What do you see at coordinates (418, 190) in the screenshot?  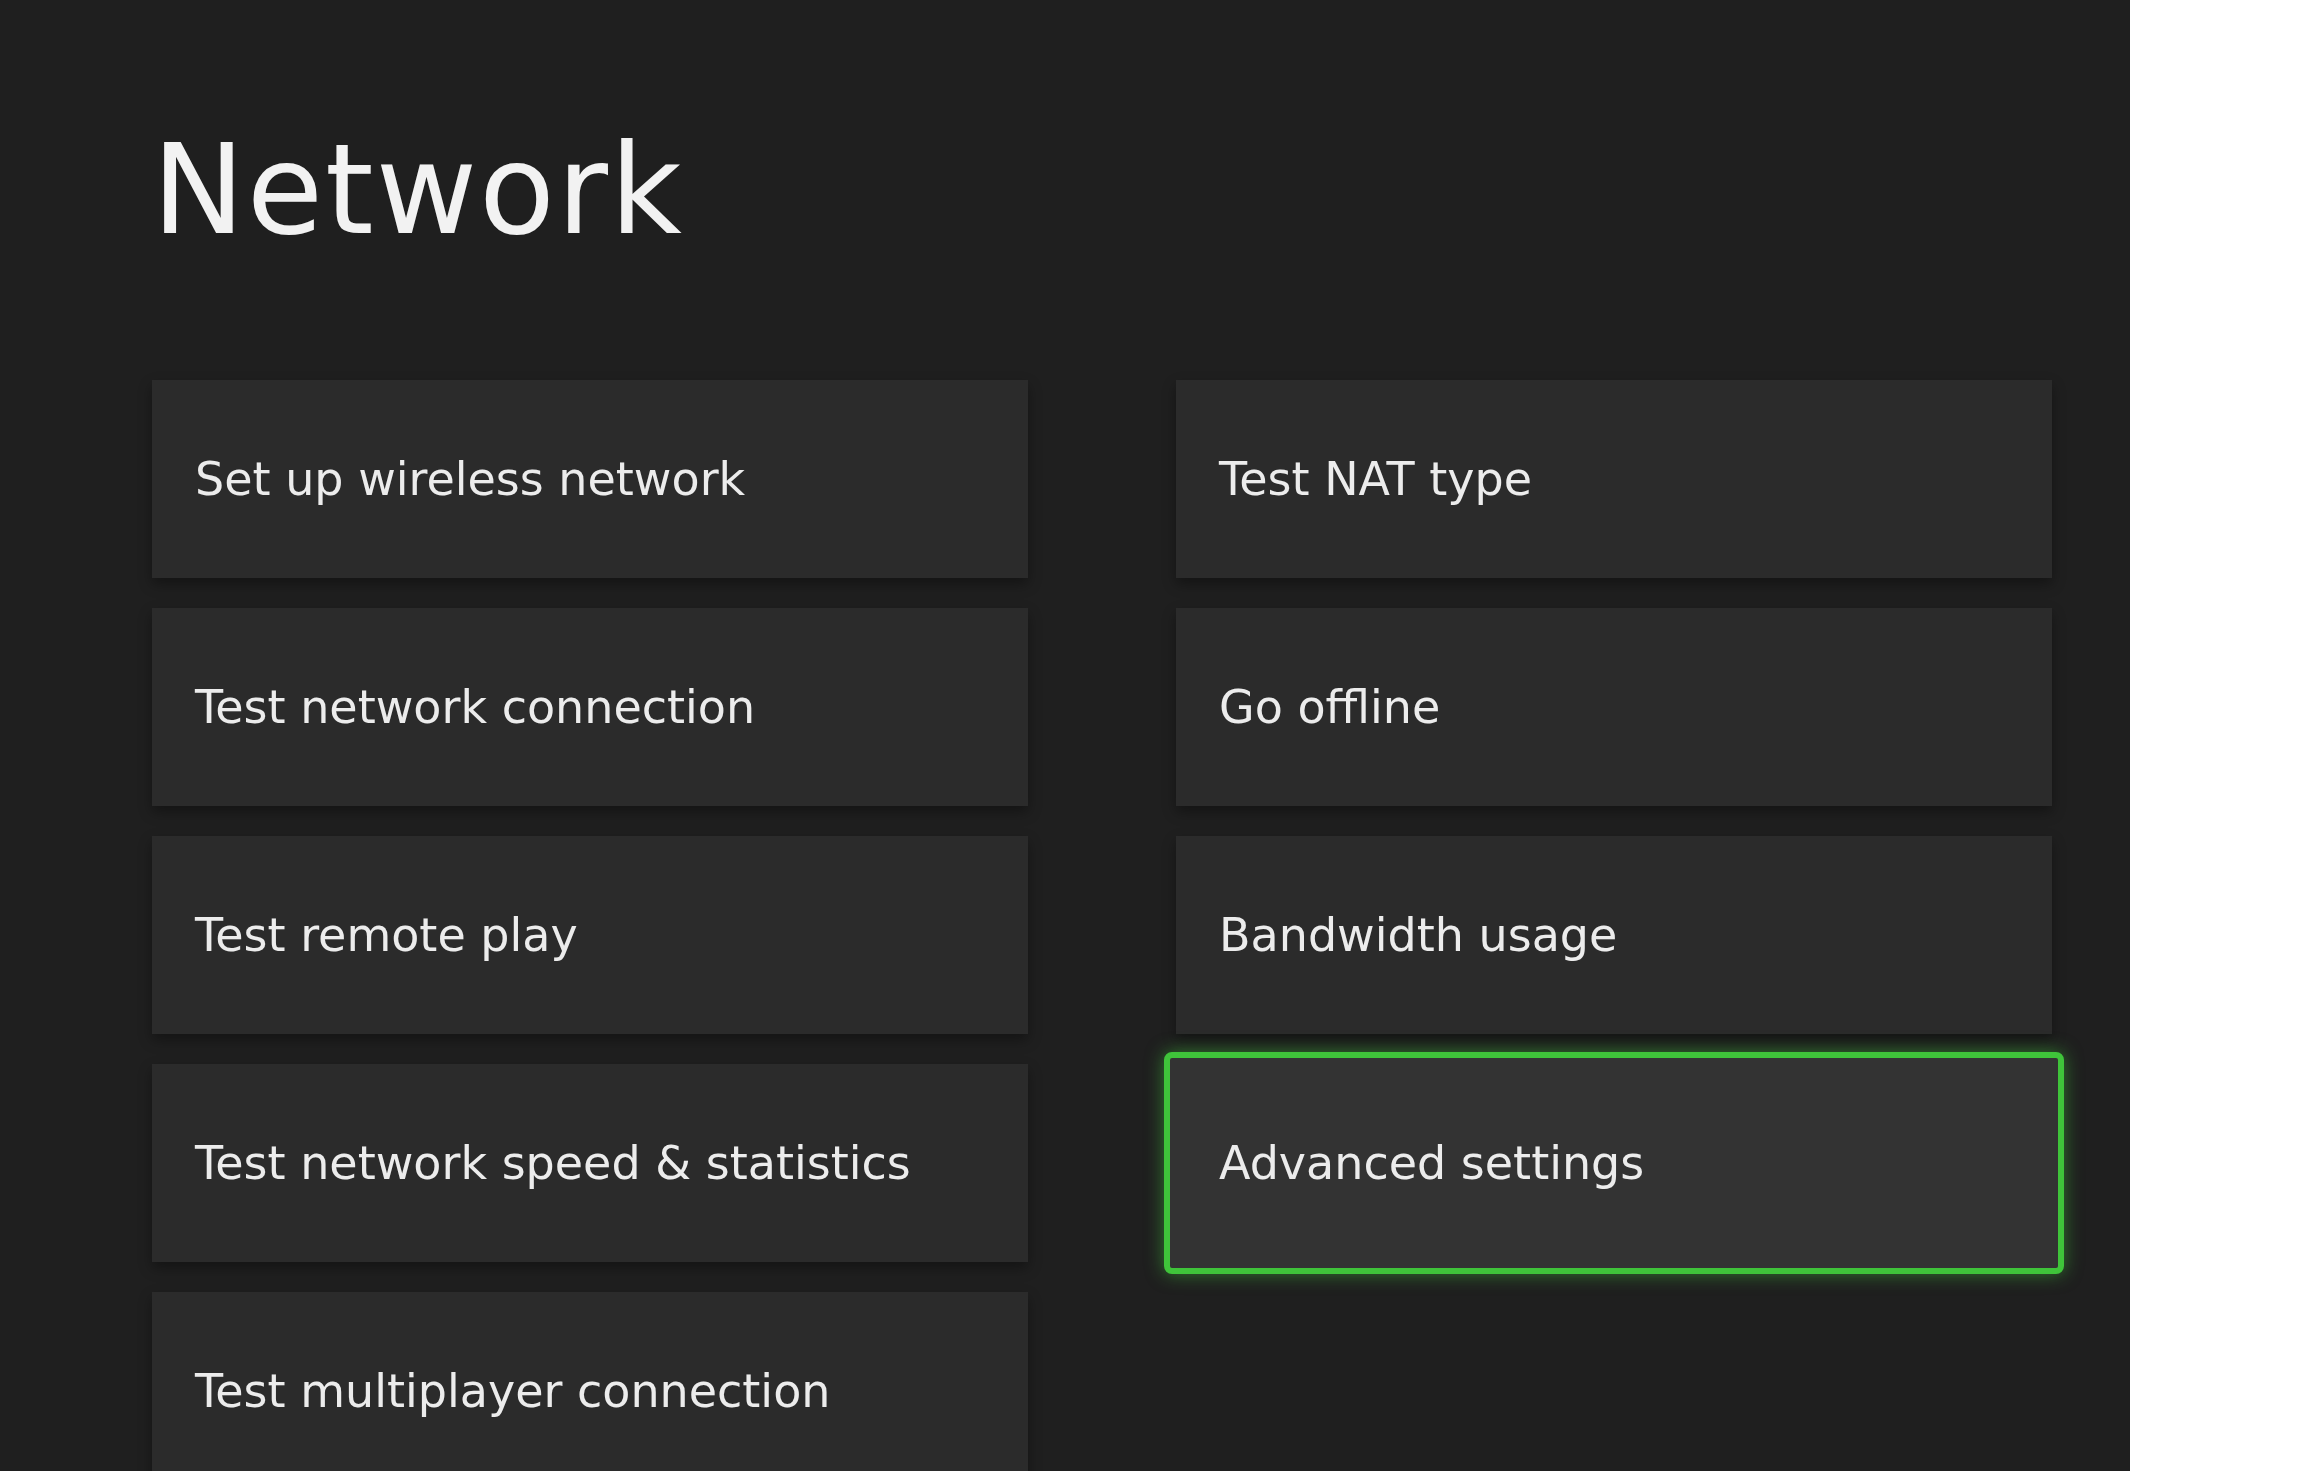 I see `page-title: Network` at bounding box center [418, 190].